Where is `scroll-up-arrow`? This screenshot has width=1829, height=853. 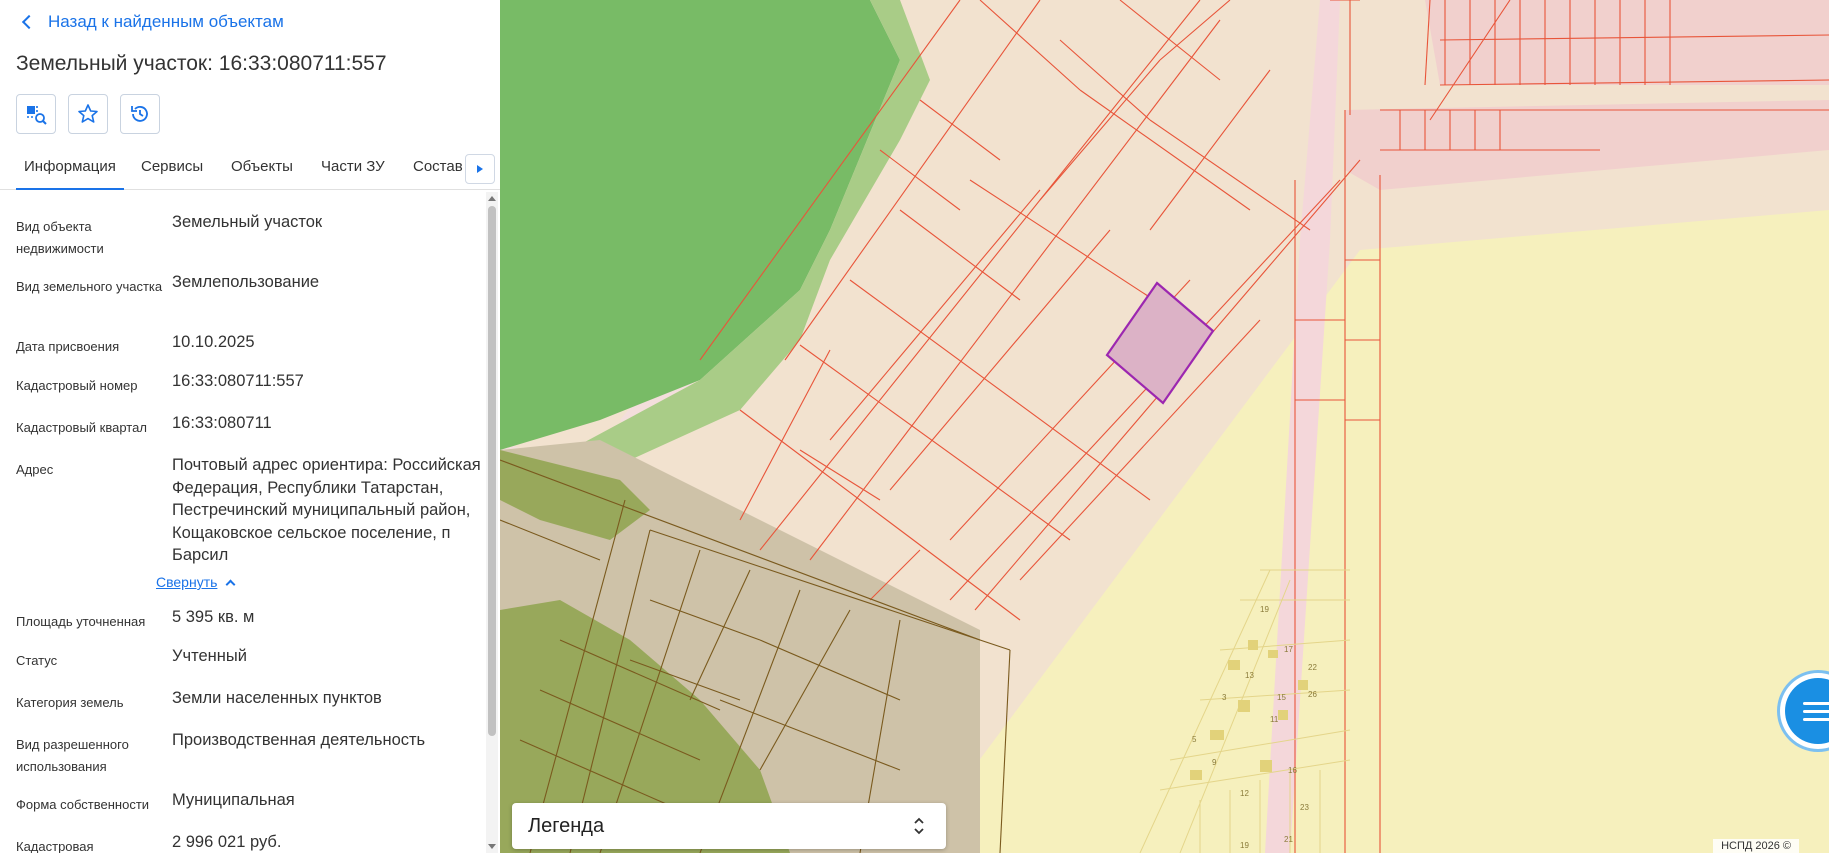 scroll-up-arrow is located at coordinates (492, 198).